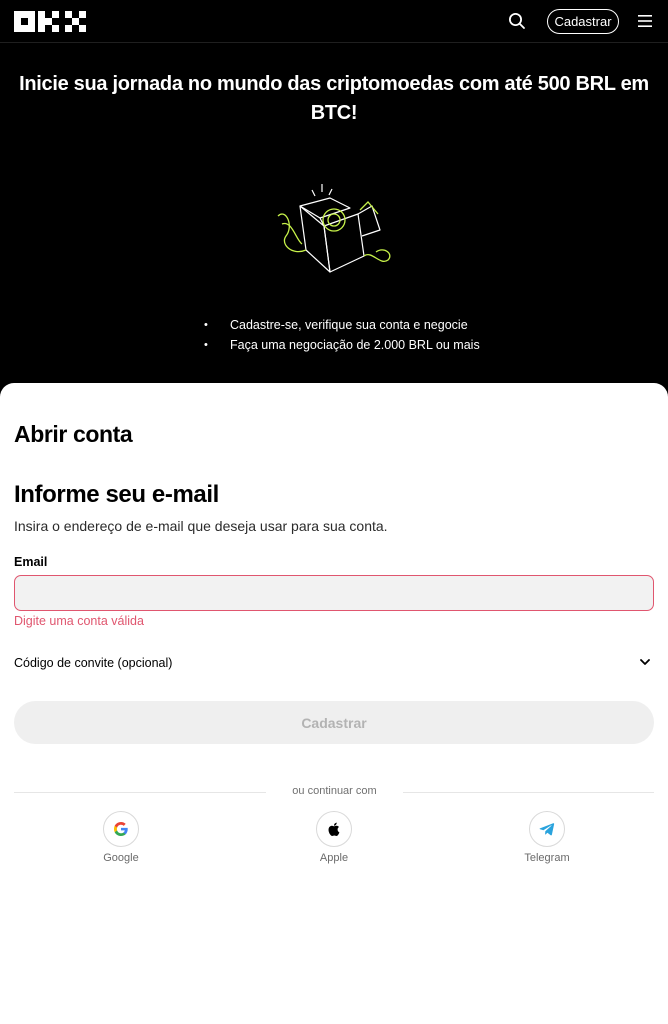 The height and width of the screenshot is (1024, 668). What do you see at coordinates (116, 494) in the screenshot?
I see `section-title: Informe seu e-mail` at bounding box center [116, 494].